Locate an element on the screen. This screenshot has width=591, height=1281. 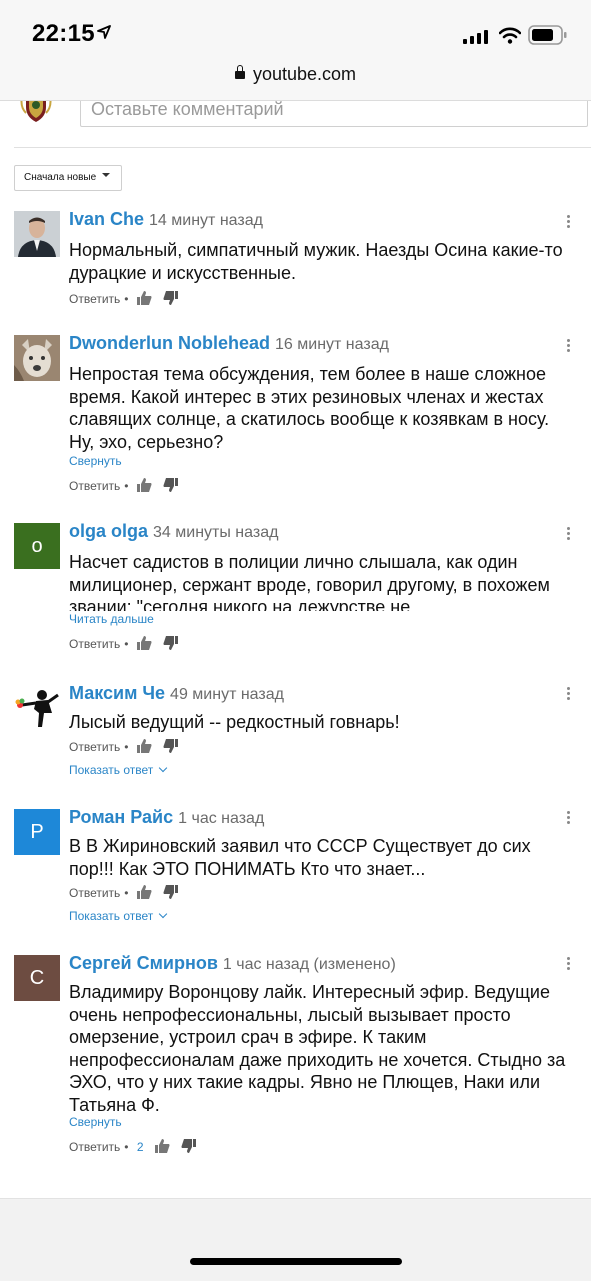
comment-time: 1 час назад (изменено) is located at coordinates (309, 964).